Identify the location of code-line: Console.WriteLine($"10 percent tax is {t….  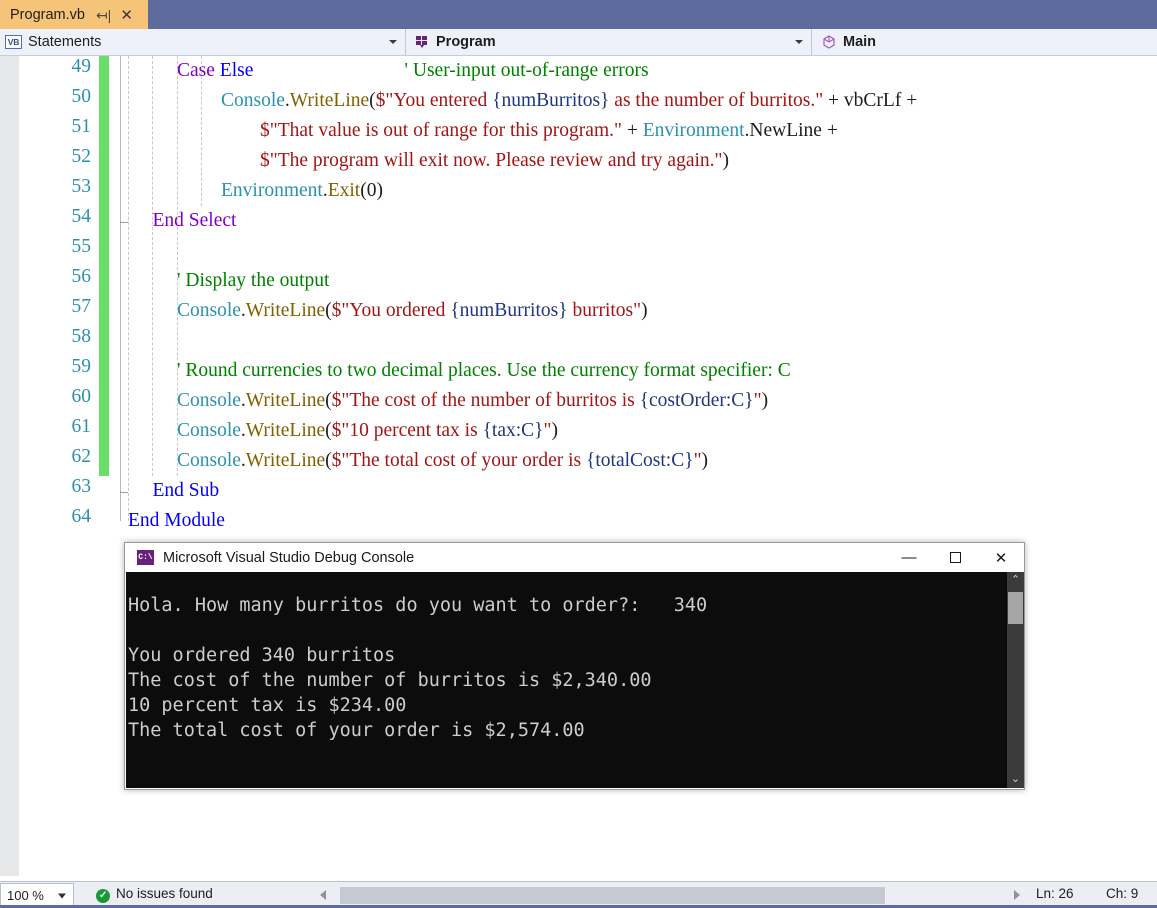
(367, 431).